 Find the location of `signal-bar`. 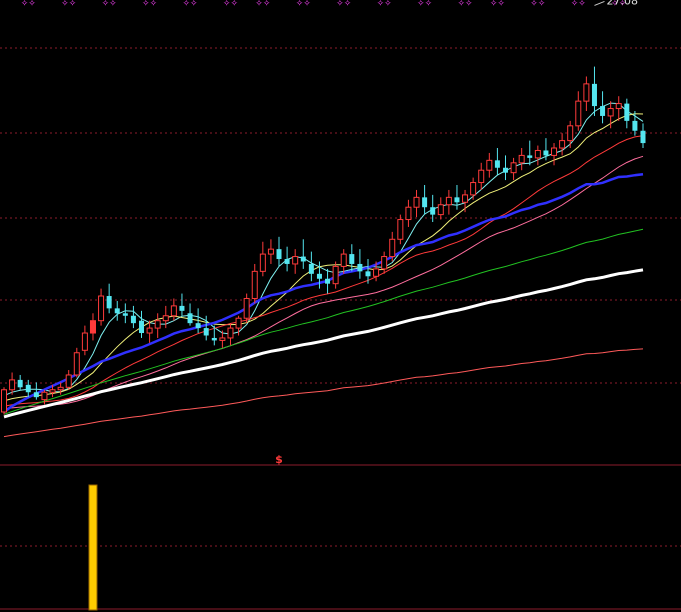

signal-bar is located at coordinates (93, 547).